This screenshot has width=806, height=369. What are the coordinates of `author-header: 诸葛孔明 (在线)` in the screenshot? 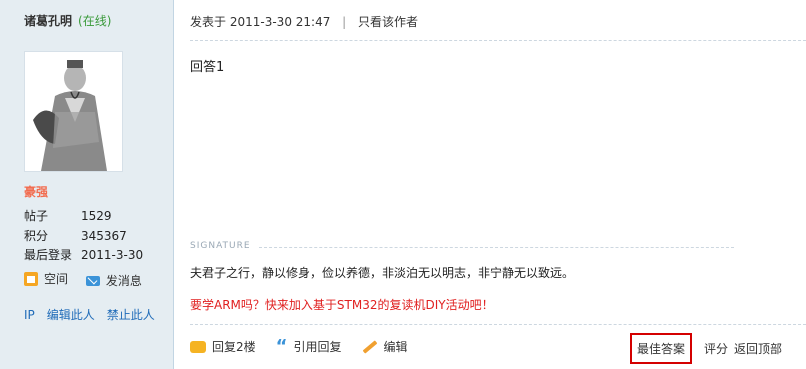 It's located at (67, 20).